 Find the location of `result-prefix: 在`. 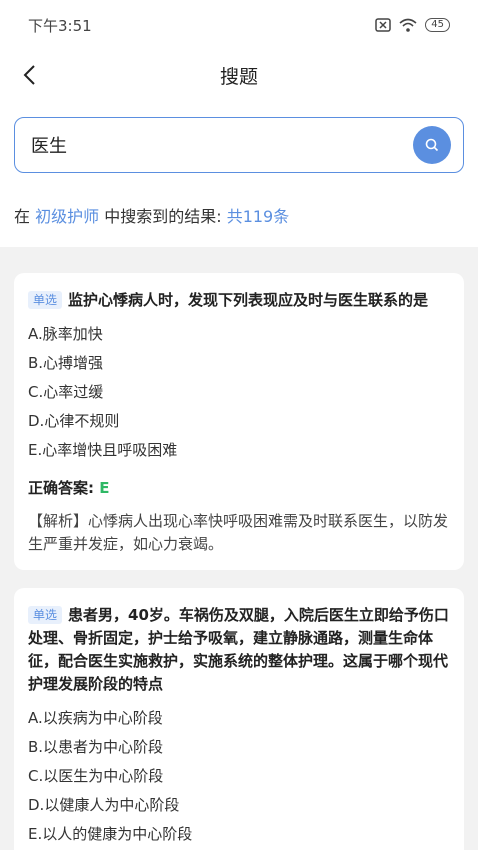

result-prefix: 在 is located at coordinates (25, 216).